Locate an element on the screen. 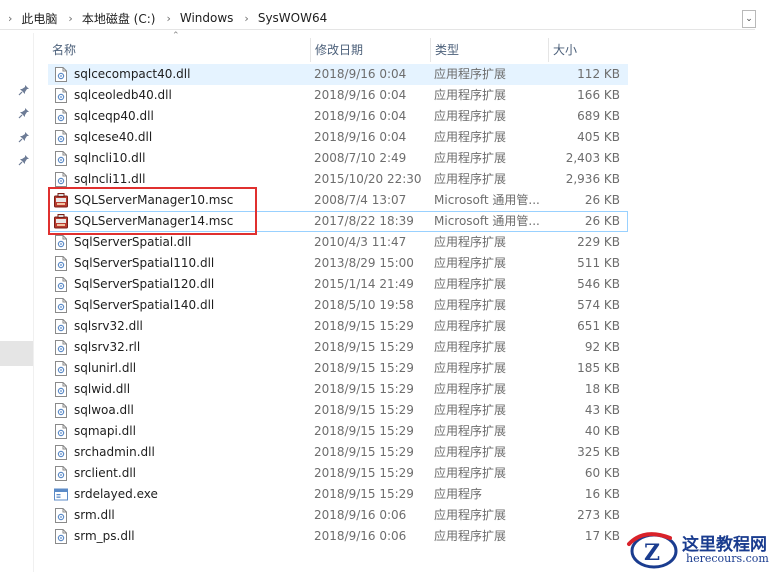 This screenshot has width=773, height=572. file-name: SQLServerManager10.msc is located at coordinates (189, 200).